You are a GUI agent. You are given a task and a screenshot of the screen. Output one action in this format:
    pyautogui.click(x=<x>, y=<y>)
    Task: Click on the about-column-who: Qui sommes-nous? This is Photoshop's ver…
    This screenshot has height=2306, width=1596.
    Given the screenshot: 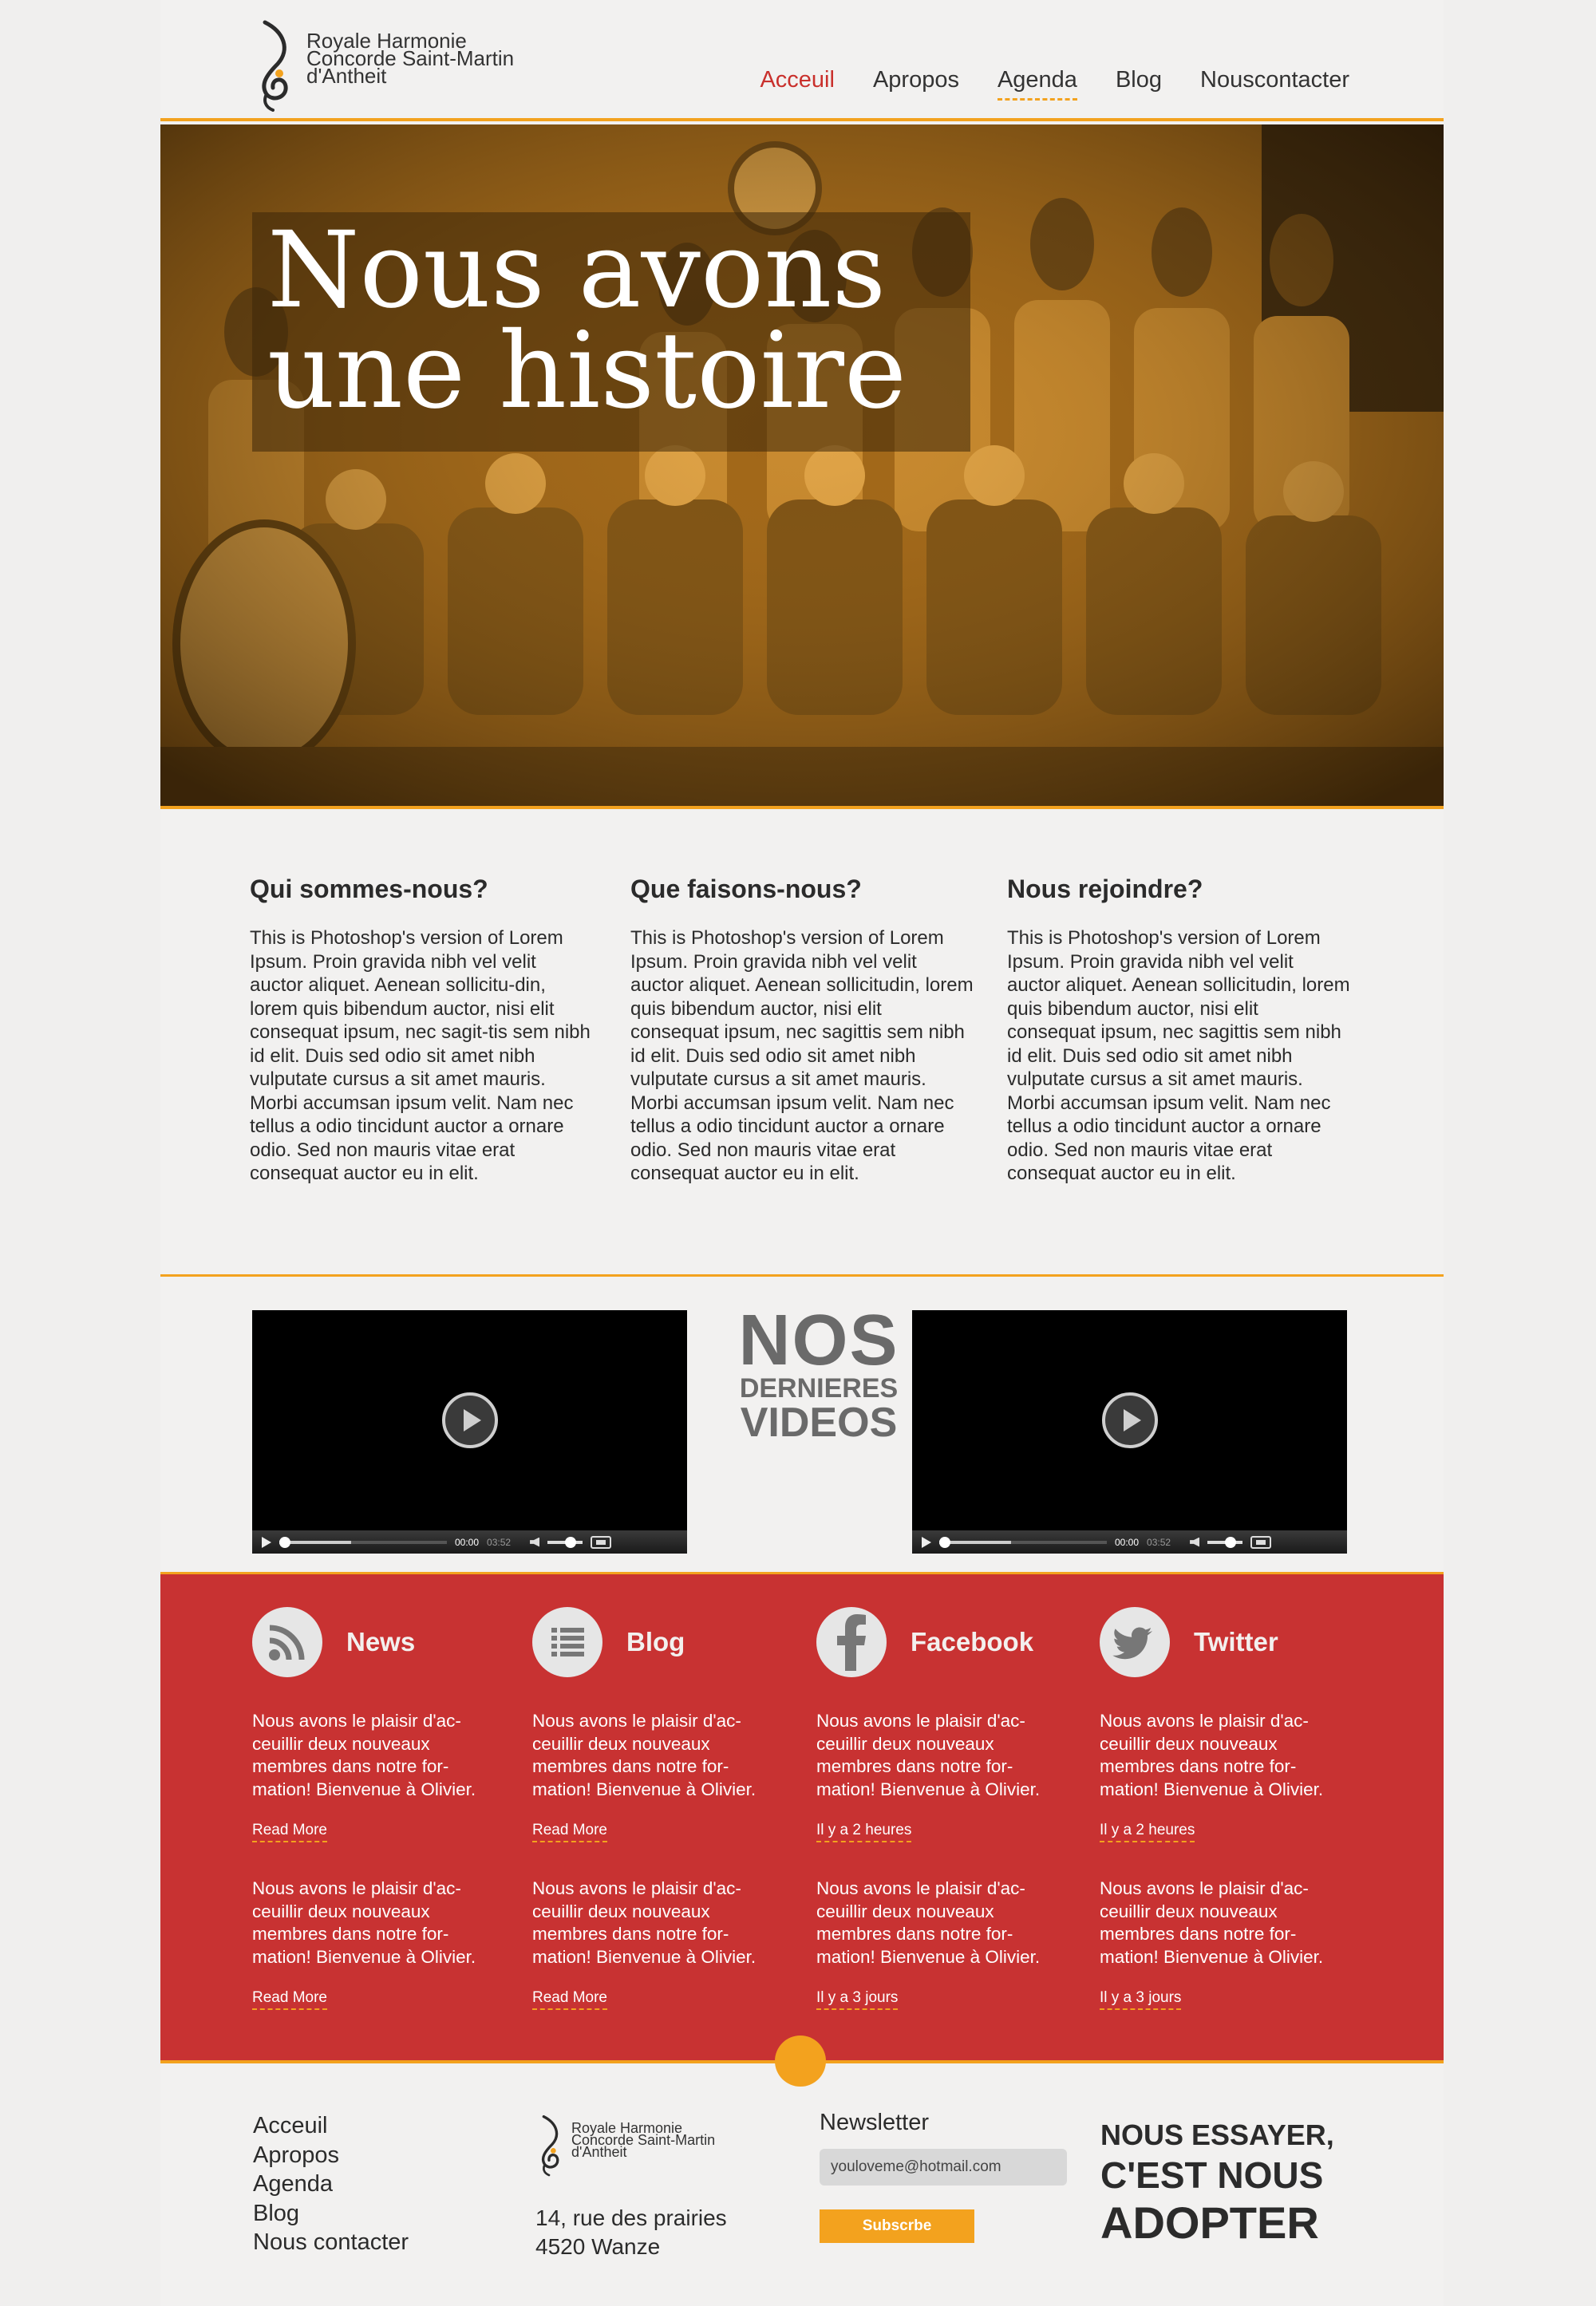 What is the action you would take?
    pyautogui.click(x=421, y=1031)
    